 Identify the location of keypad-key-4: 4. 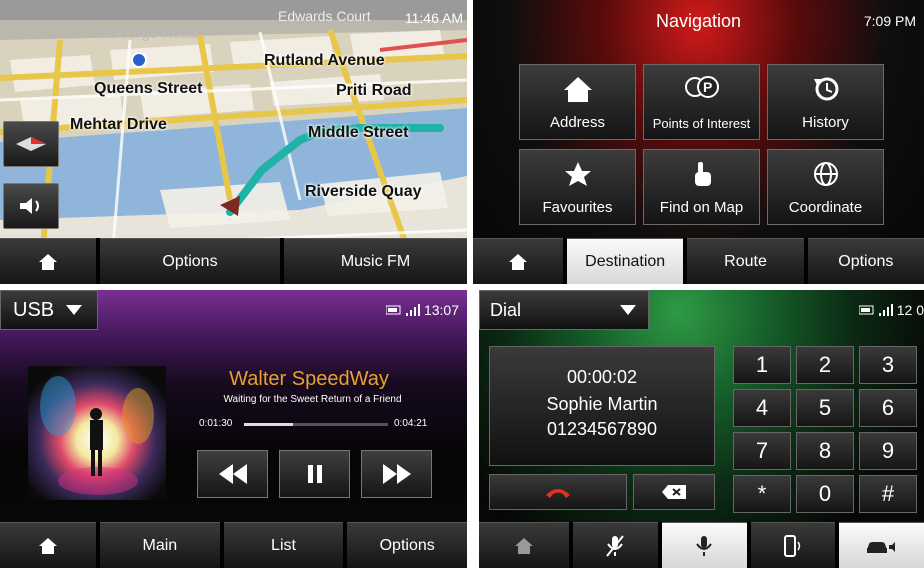
(762, 408).